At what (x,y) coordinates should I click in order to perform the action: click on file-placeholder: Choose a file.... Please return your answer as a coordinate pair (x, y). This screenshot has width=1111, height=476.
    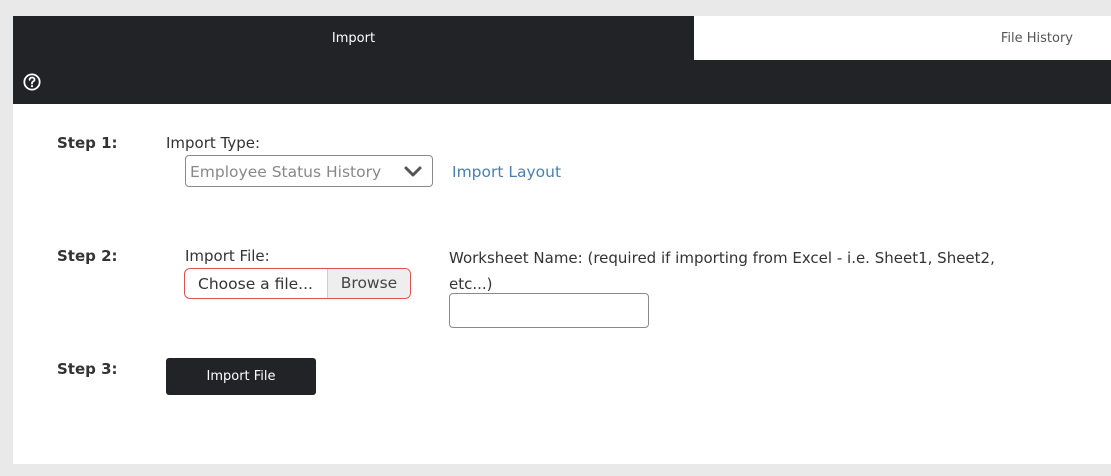
    Looking at the image, I should click on (255, 284).